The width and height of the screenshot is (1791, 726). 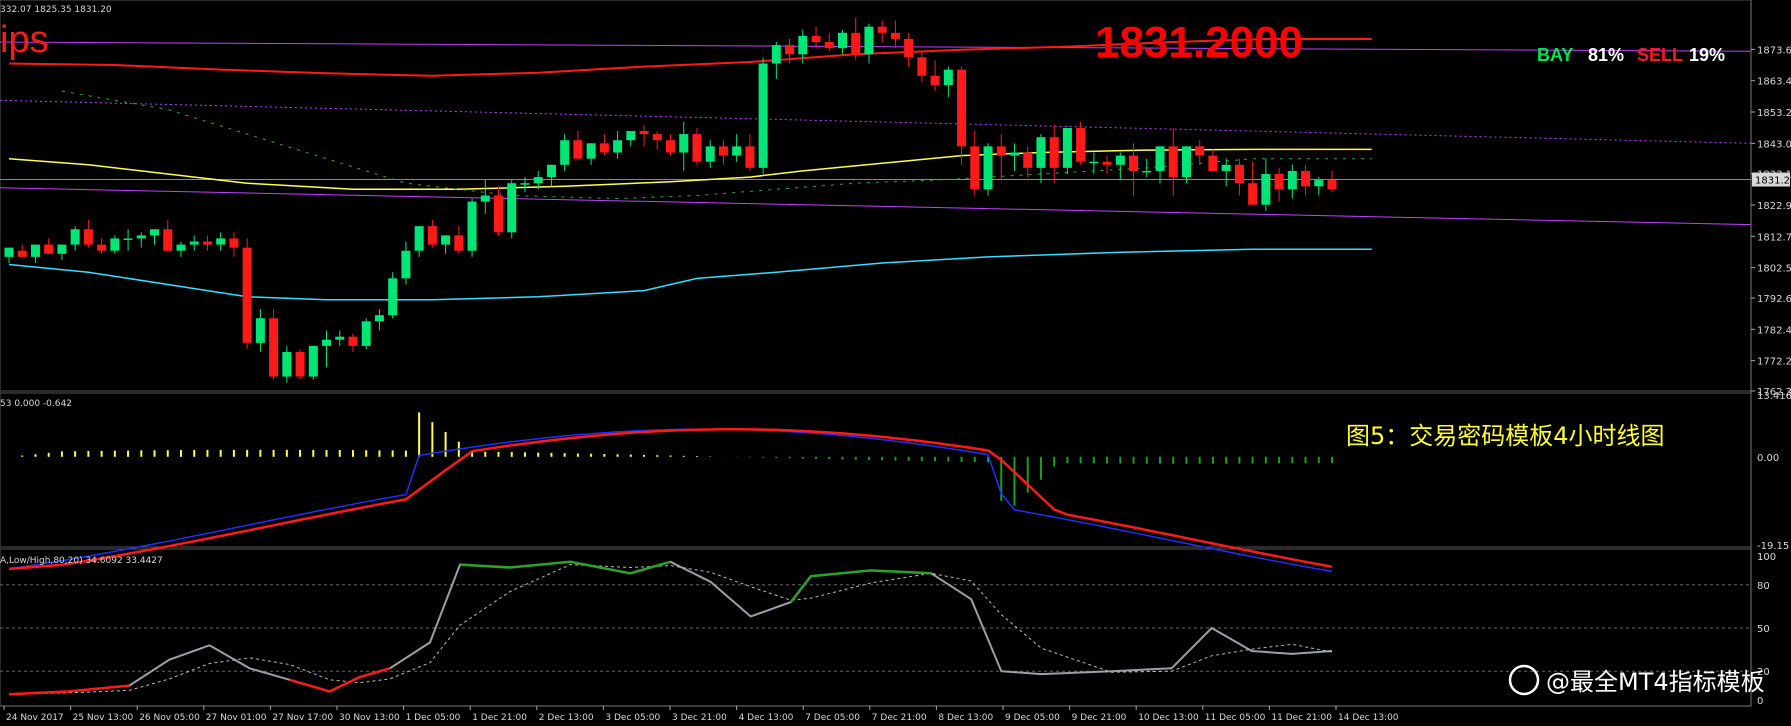 What do you see at coordinates (1774, 237) in the screenshot?
I see `price-ytick-label: 1812.70` at bounding box center [1774, 237].